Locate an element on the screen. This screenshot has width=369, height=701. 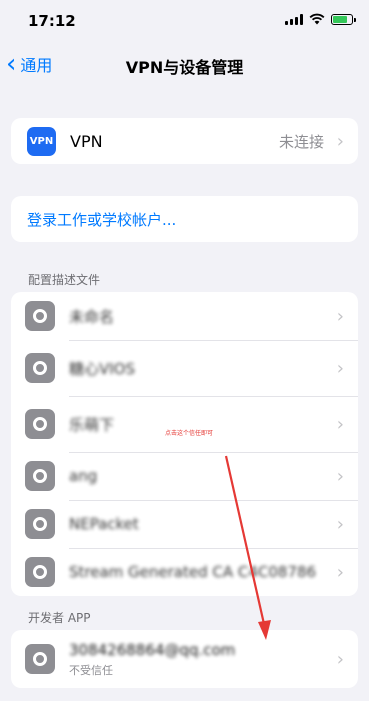
profile-row: 未命名 › is located at coordinates (184, 316).